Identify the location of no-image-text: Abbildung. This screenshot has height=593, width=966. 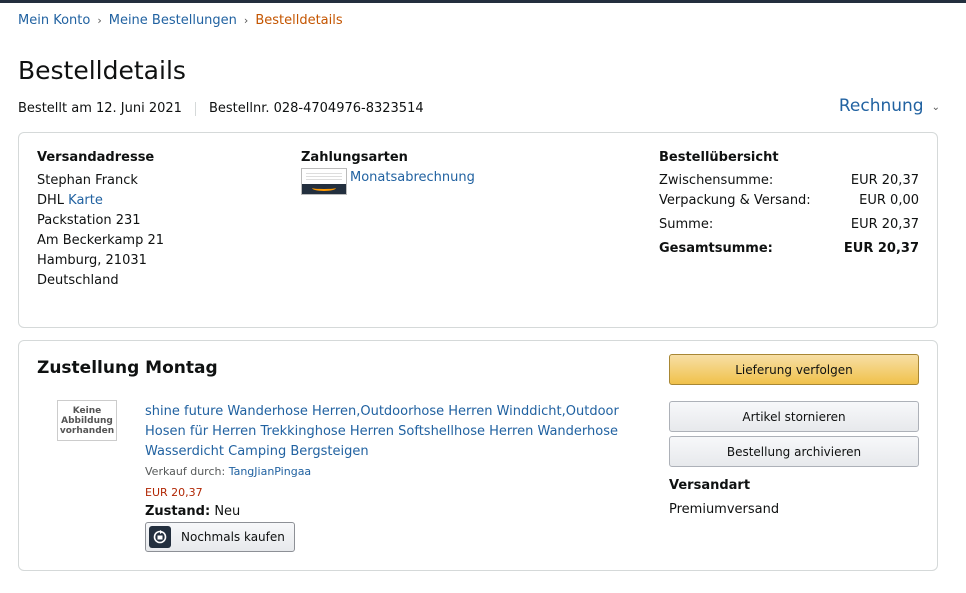
(87, 420).